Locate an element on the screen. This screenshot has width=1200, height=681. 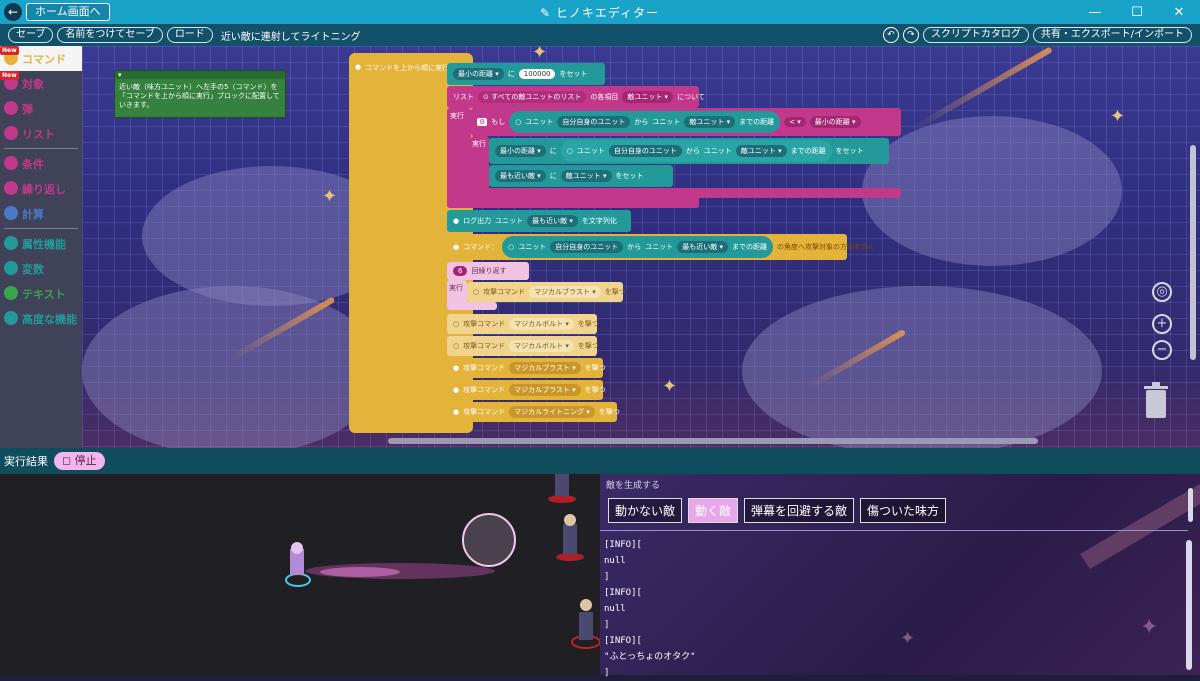
sidebar-item-8: 変数 is located at coordinates (41, 268).